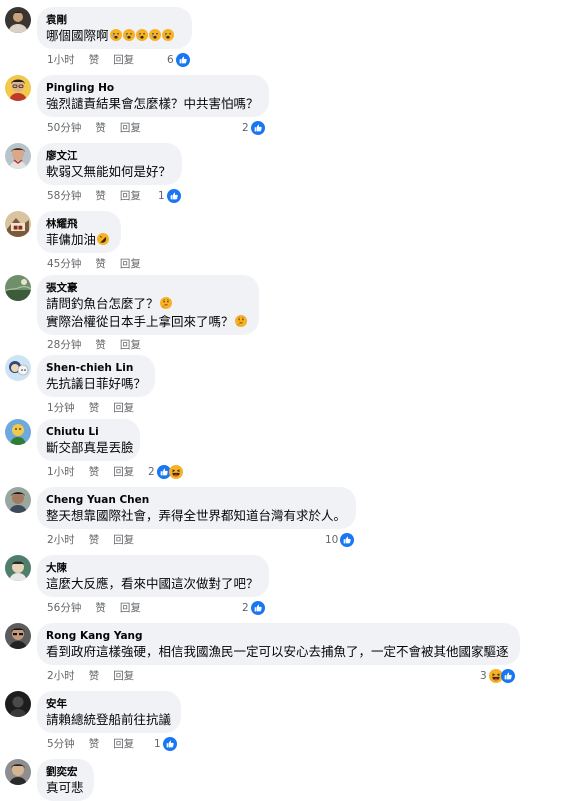 This screenshot has height=801, width=569. Describe the element at coordinates (65, 787) in the screenshot. I see `comment-text: 真可悲` at that location.